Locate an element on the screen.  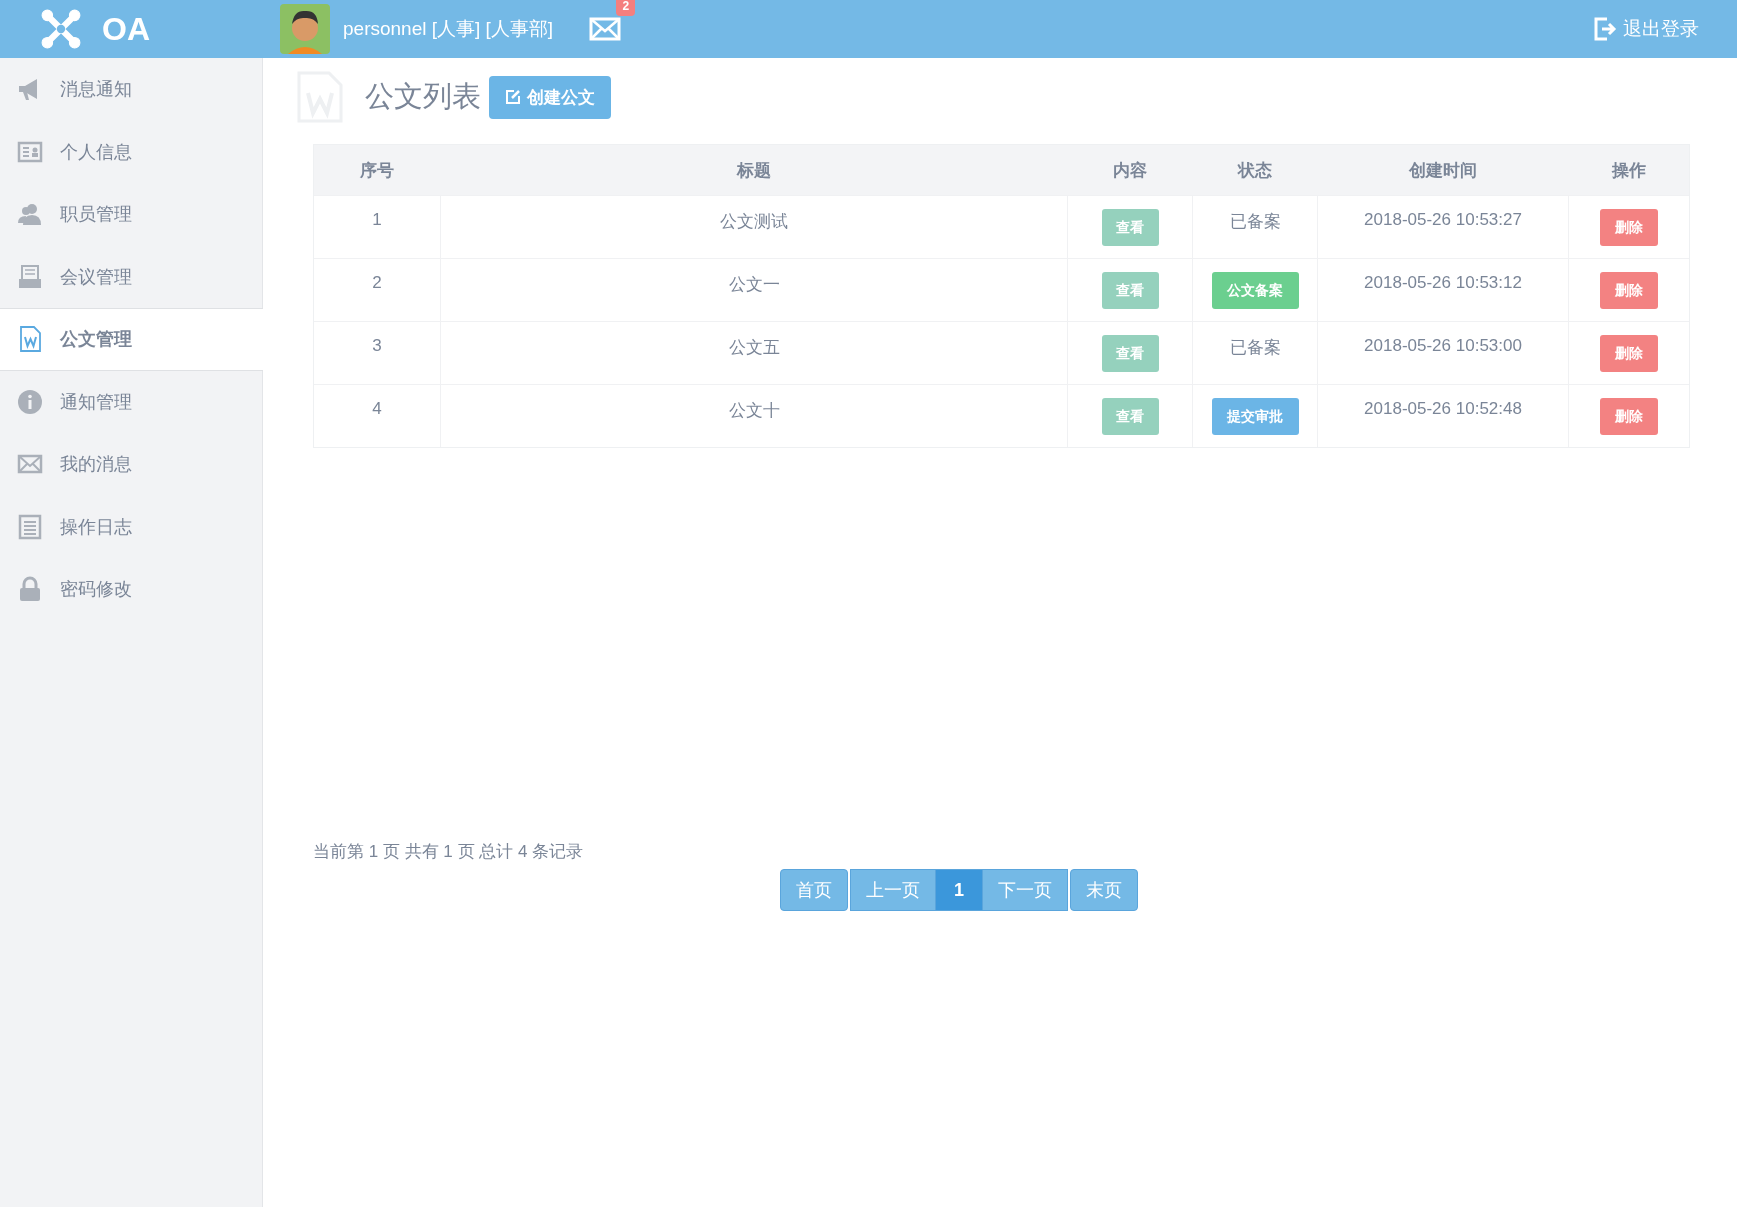
unread-count-badge: 2 is located at coordinates (626, 8).